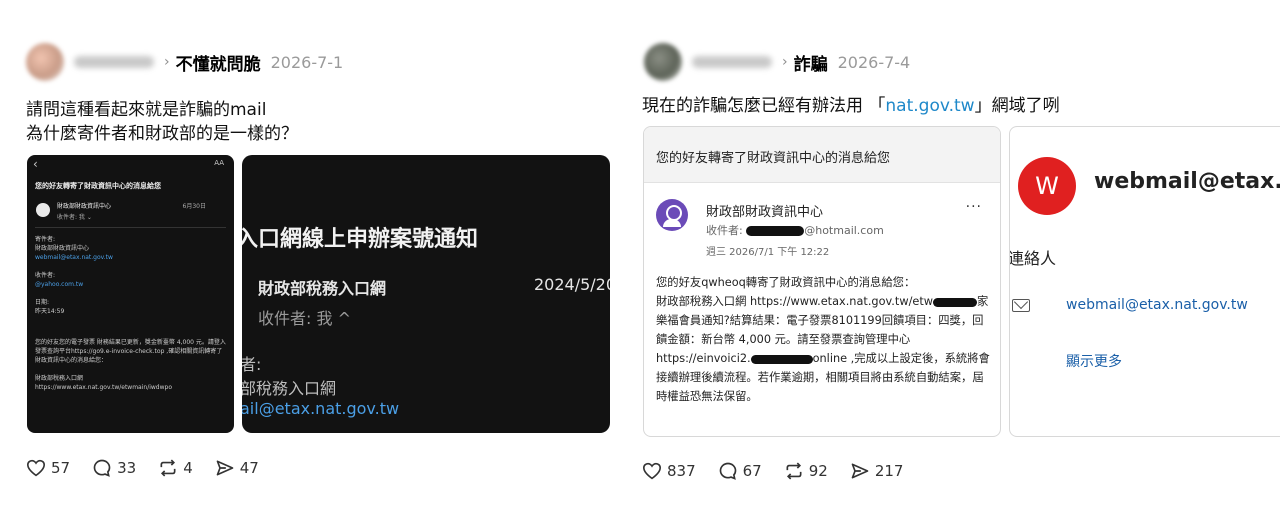 The height and width of the screenshot is (512, 1280). I want to click on contact-title: webmail@etax., so click(1187, 181).